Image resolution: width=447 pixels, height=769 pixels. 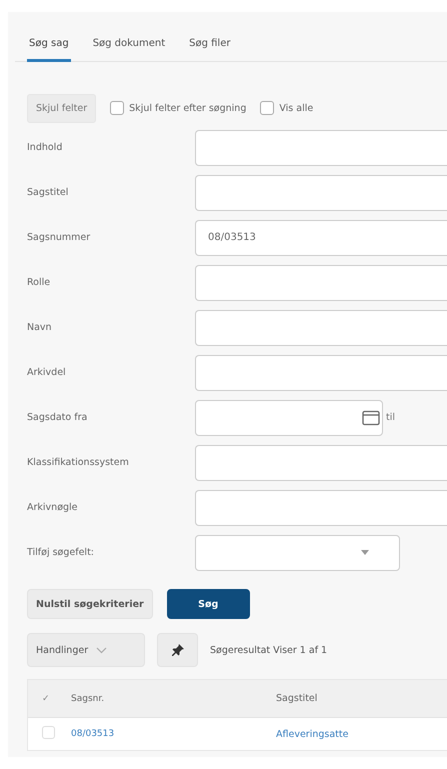 What do you see at coordinates (269, 650) in the screenshot?
I see `result-summary: Søgeresultat Viser 1 af 1` at bounding box center [269, 650].